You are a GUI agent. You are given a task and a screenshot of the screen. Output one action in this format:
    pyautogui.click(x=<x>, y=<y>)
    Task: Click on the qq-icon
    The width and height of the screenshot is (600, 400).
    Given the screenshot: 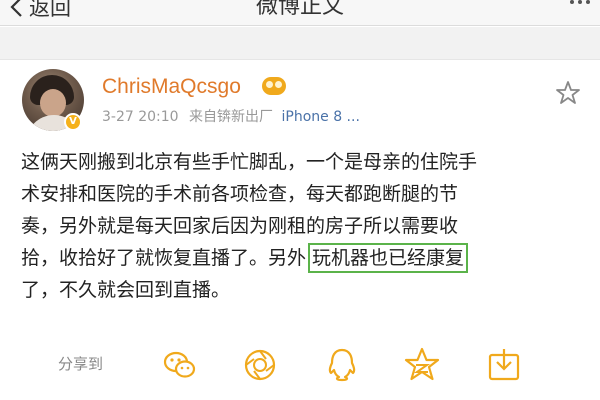 What is the action you would take?
    pyautogui.click(x=342, y=365)
    